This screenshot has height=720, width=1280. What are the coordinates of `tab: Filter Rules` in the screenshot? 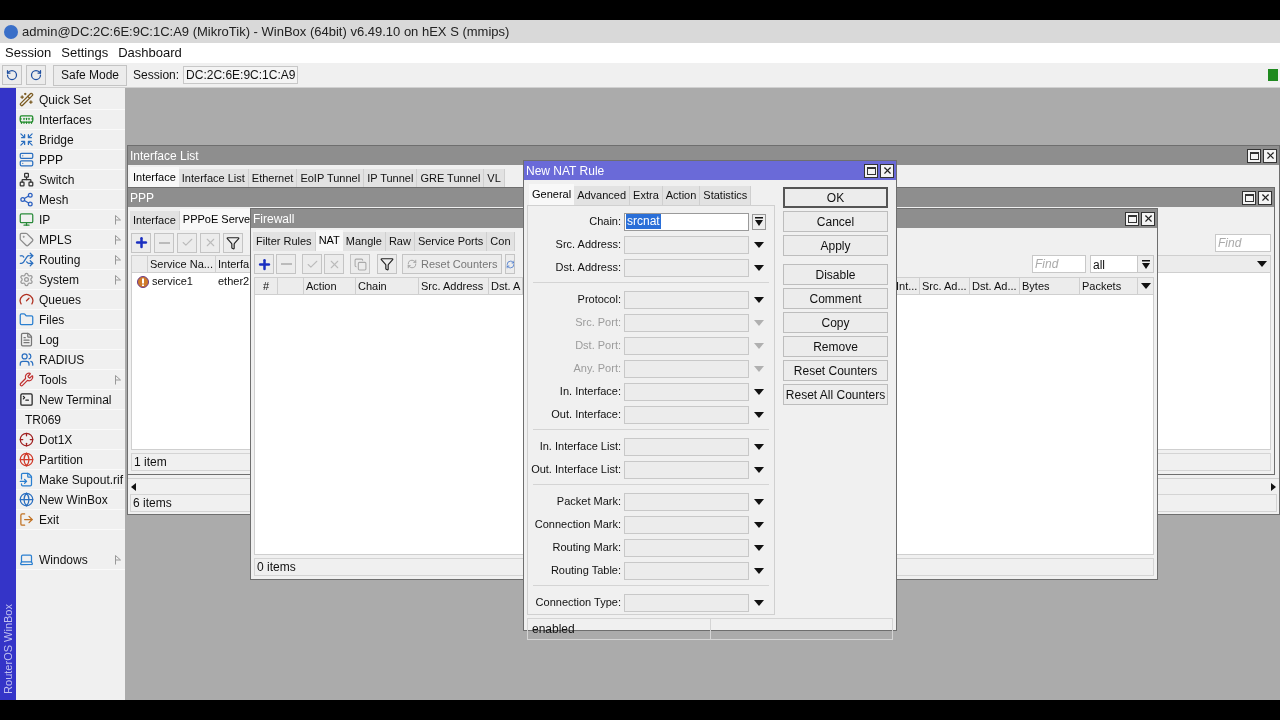 It's located at (284, 241).